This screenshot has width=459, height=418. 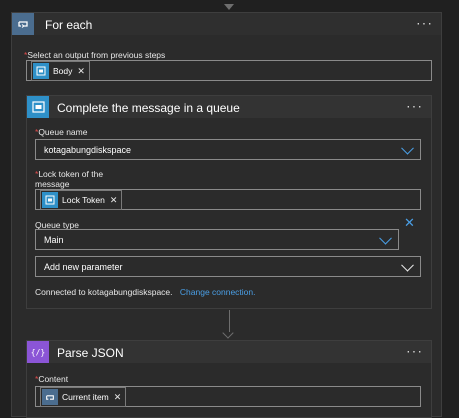 I want to click on foreach-header: For each ···, so click(x=226, y=24).